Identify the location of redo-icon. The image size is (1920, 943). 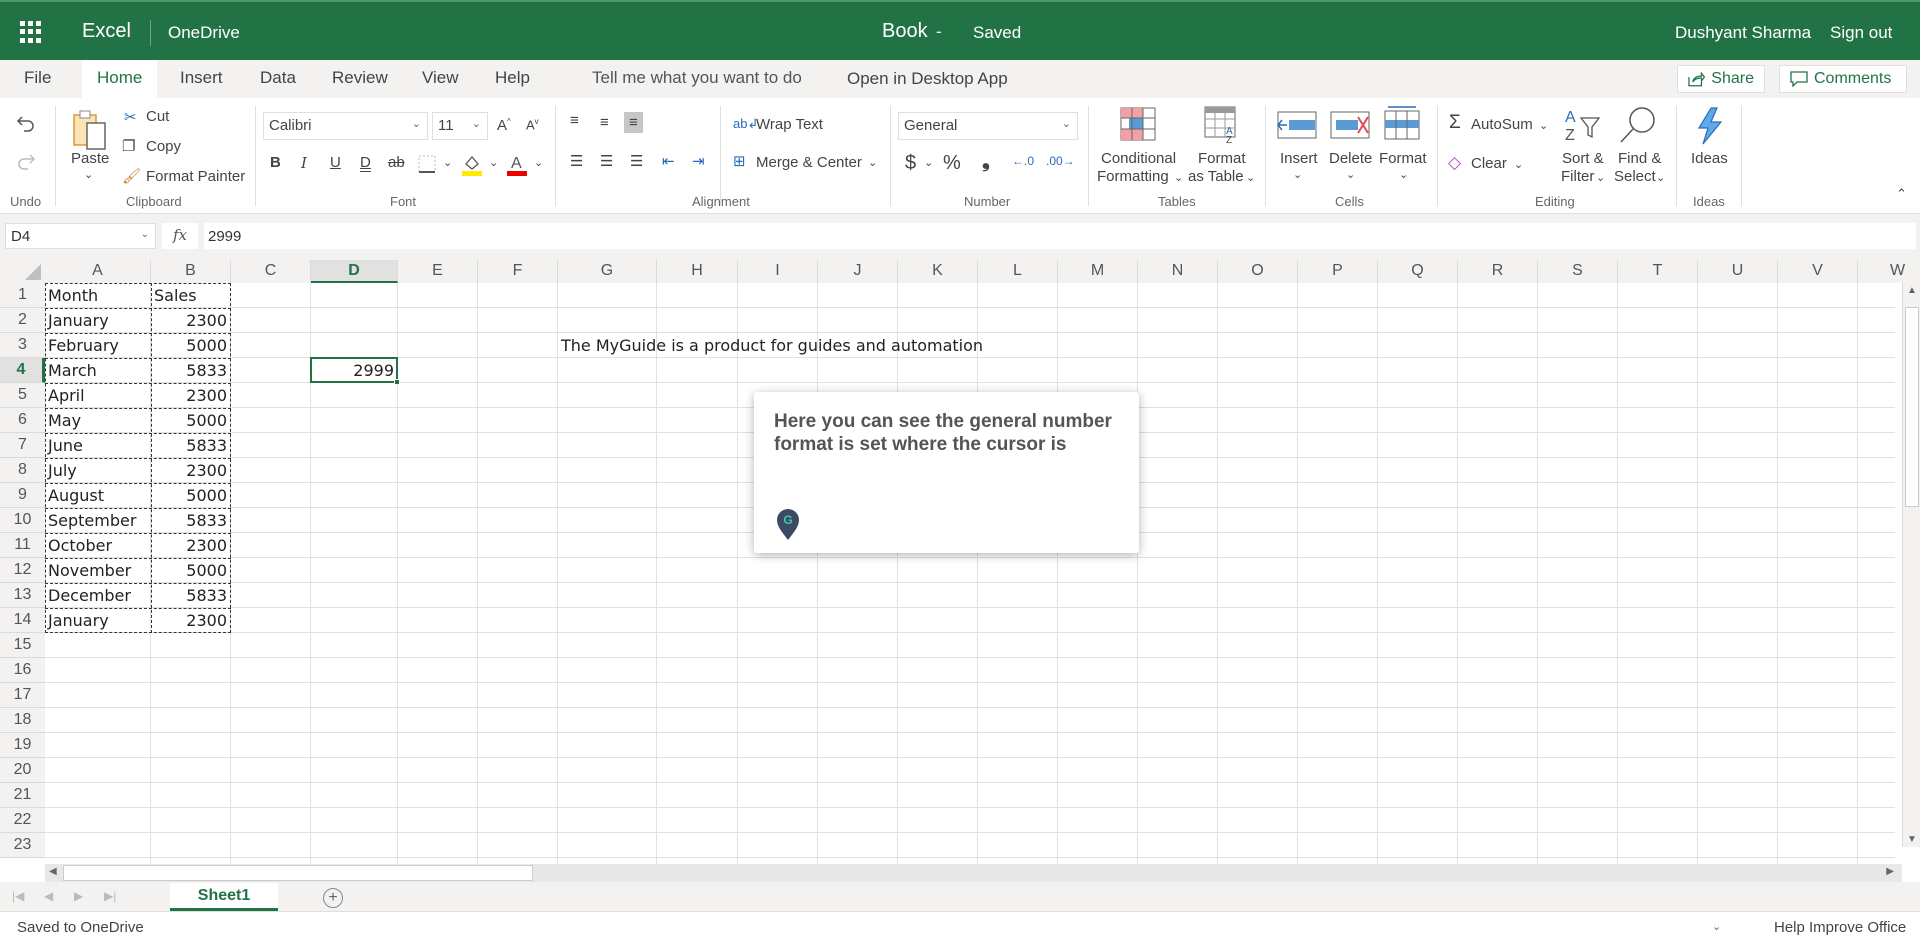
(26, 162).